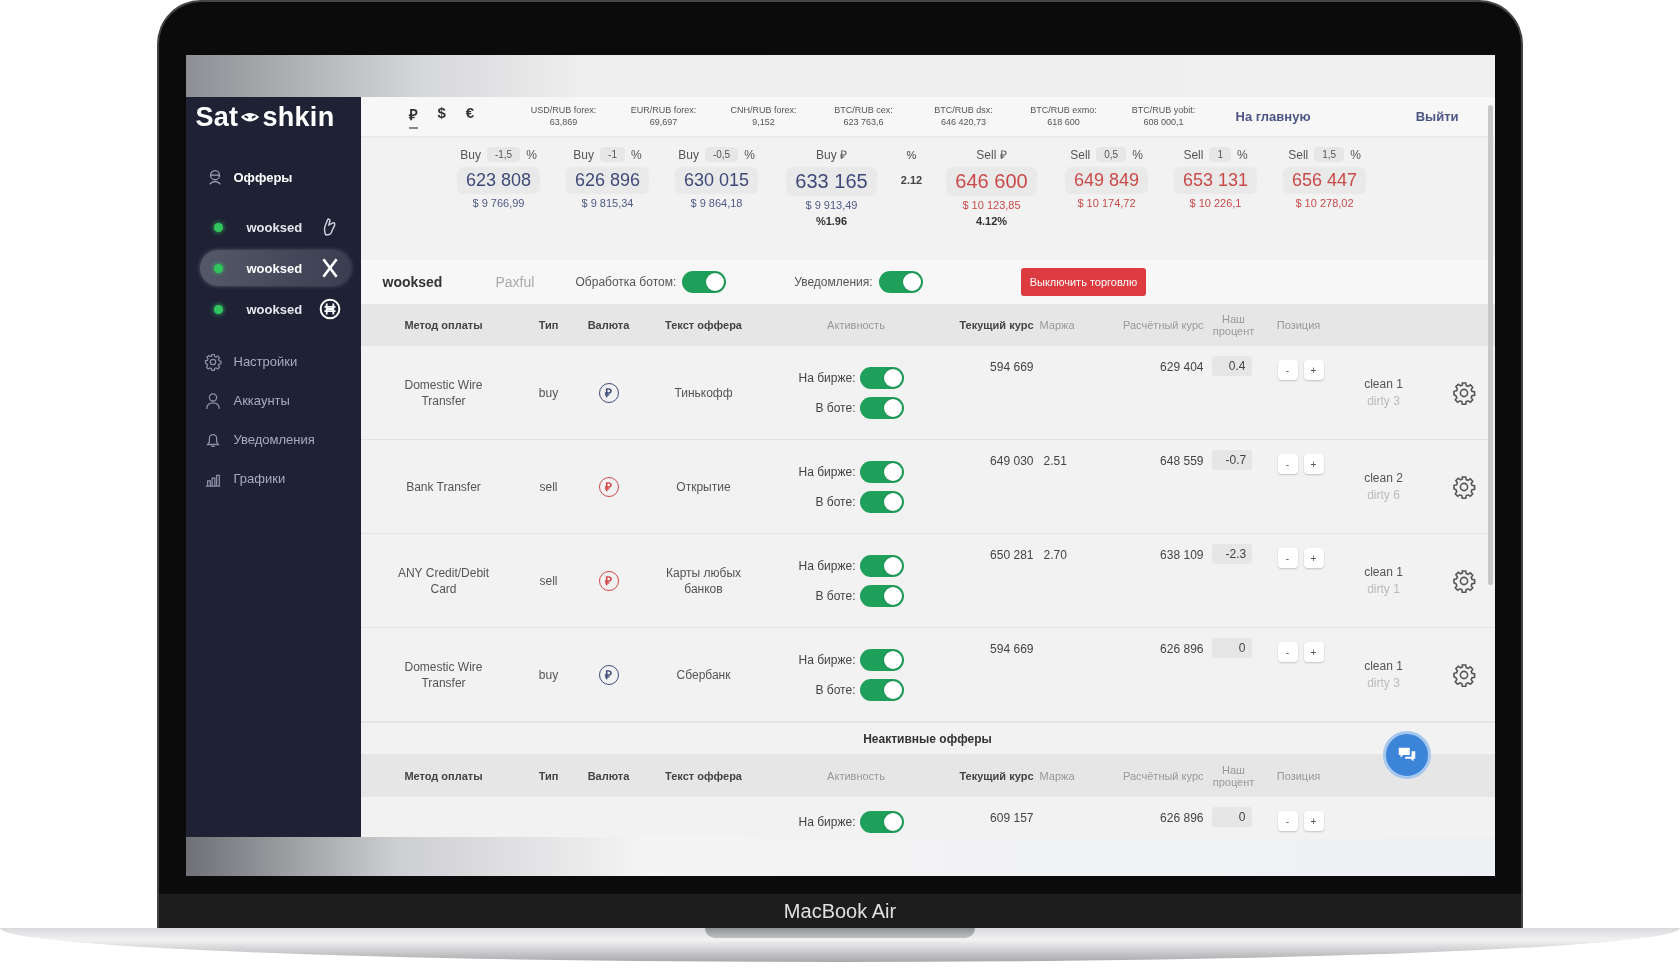 The width and height of the screenshot is (1680, 973). Describe the element at coordinates (1182, 649) in the screenshot. I see `calculated-rate: 626 896` at that location.